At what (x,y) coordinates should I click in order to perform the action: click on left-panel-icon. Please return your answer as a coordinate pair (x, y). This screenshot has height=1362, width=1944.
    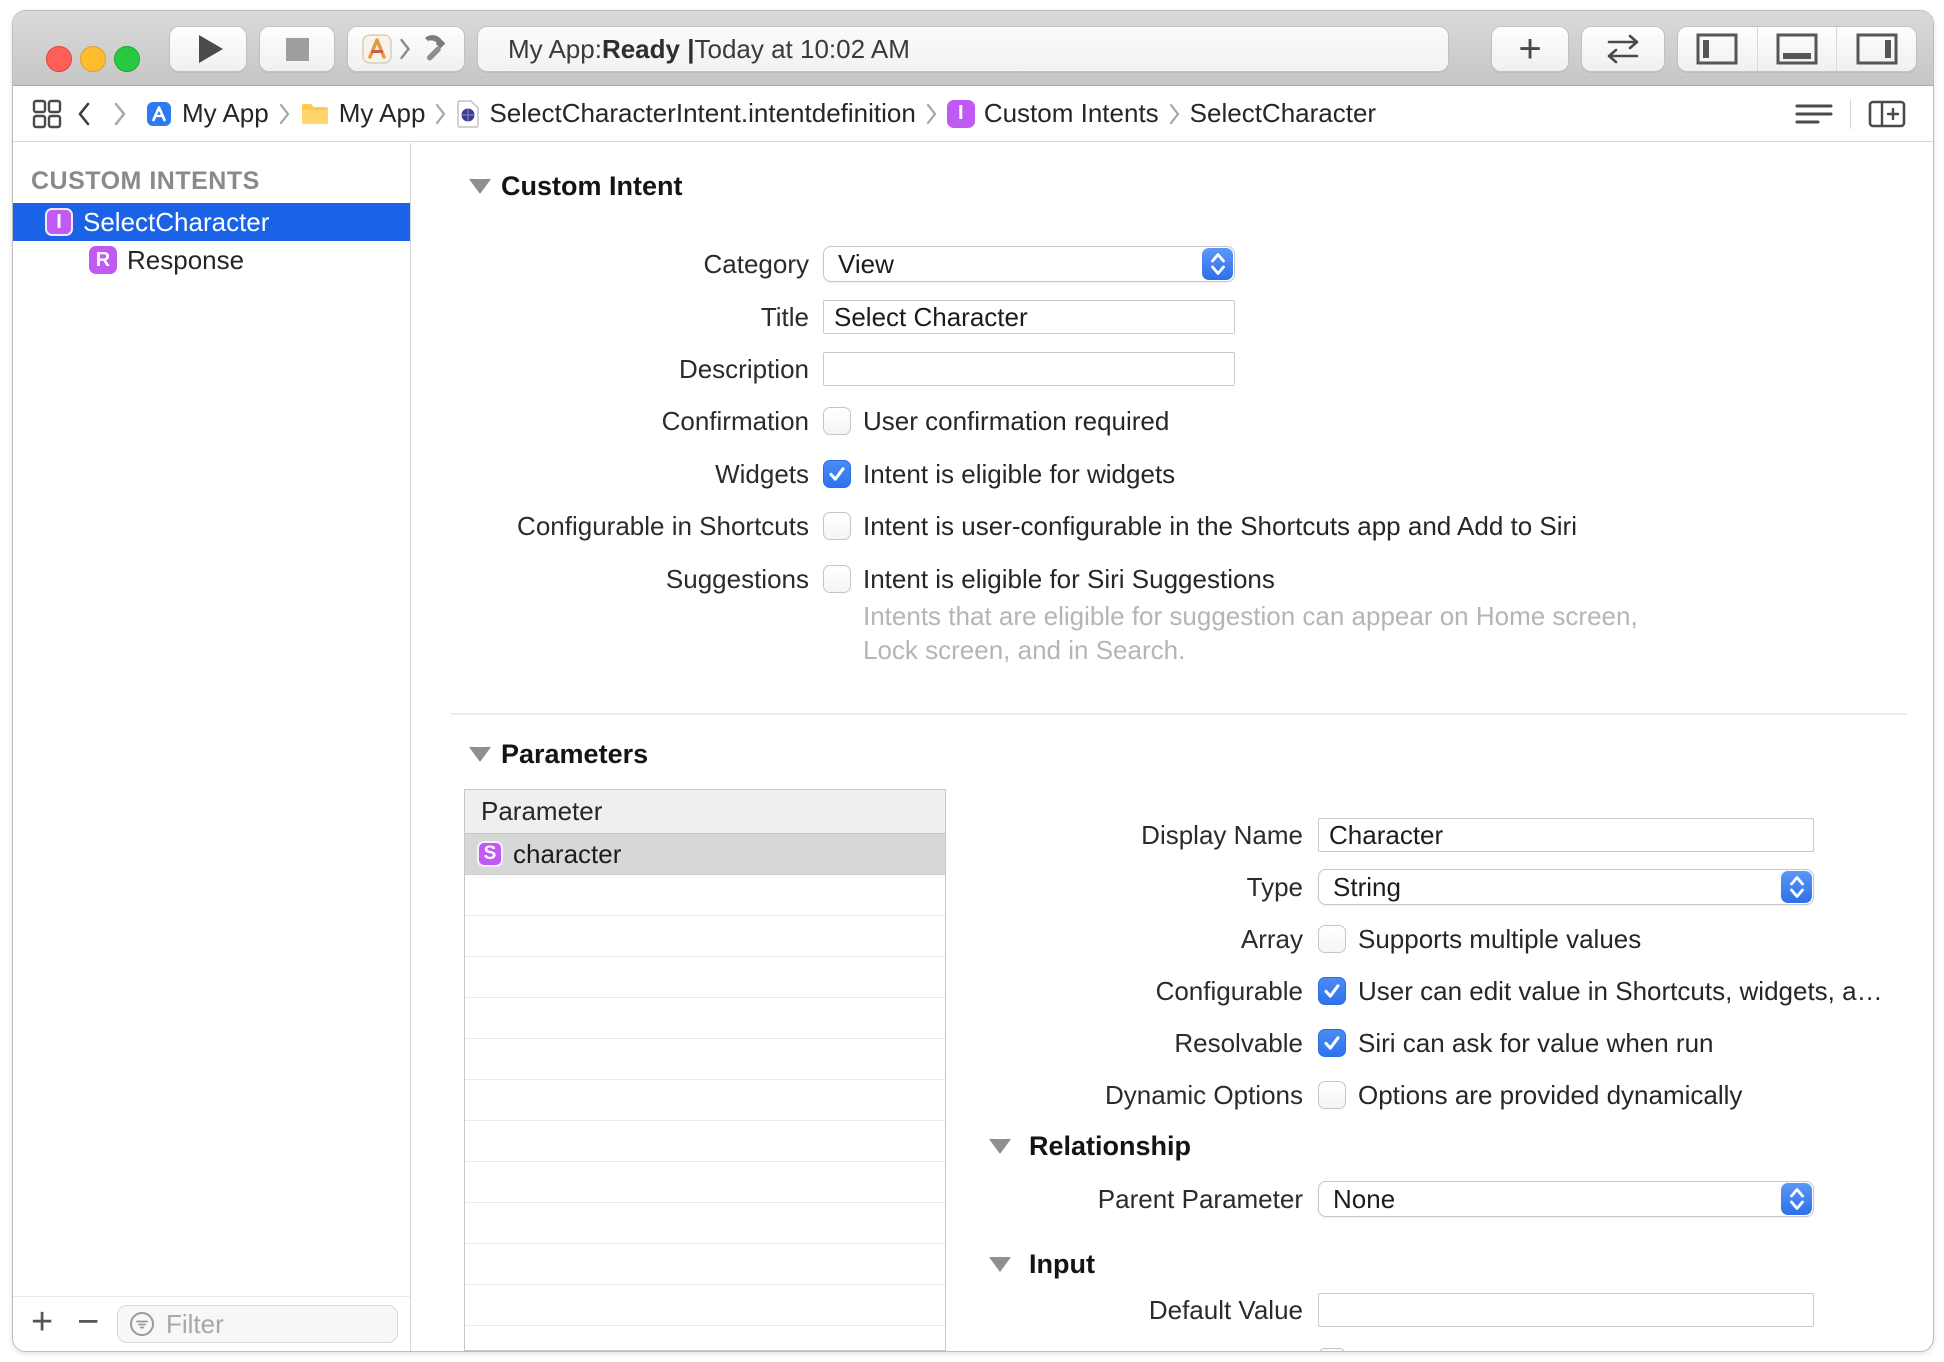
    Looking at the image, I should click on (1717, 49).